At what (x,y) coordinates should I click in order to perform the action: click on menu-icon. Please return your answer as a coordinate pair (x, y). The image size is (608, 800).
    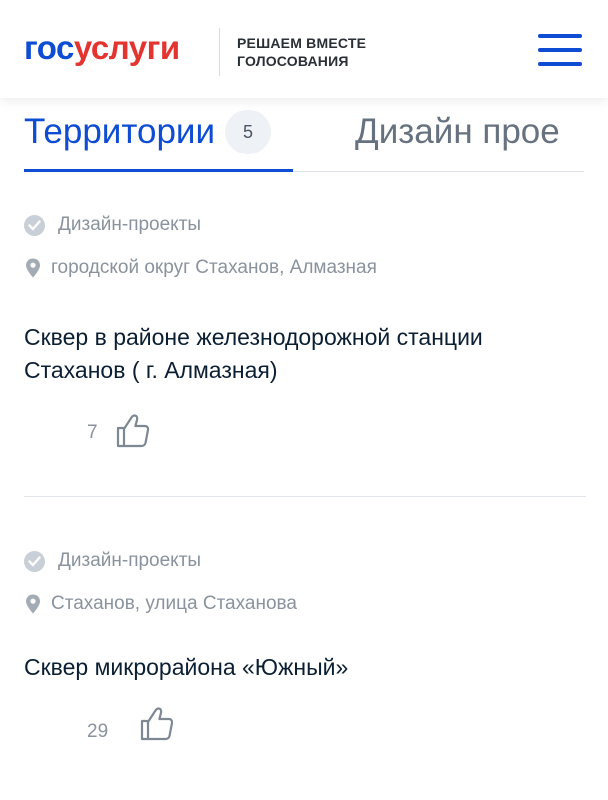
    Looking at the image, I should click on (560, 50).